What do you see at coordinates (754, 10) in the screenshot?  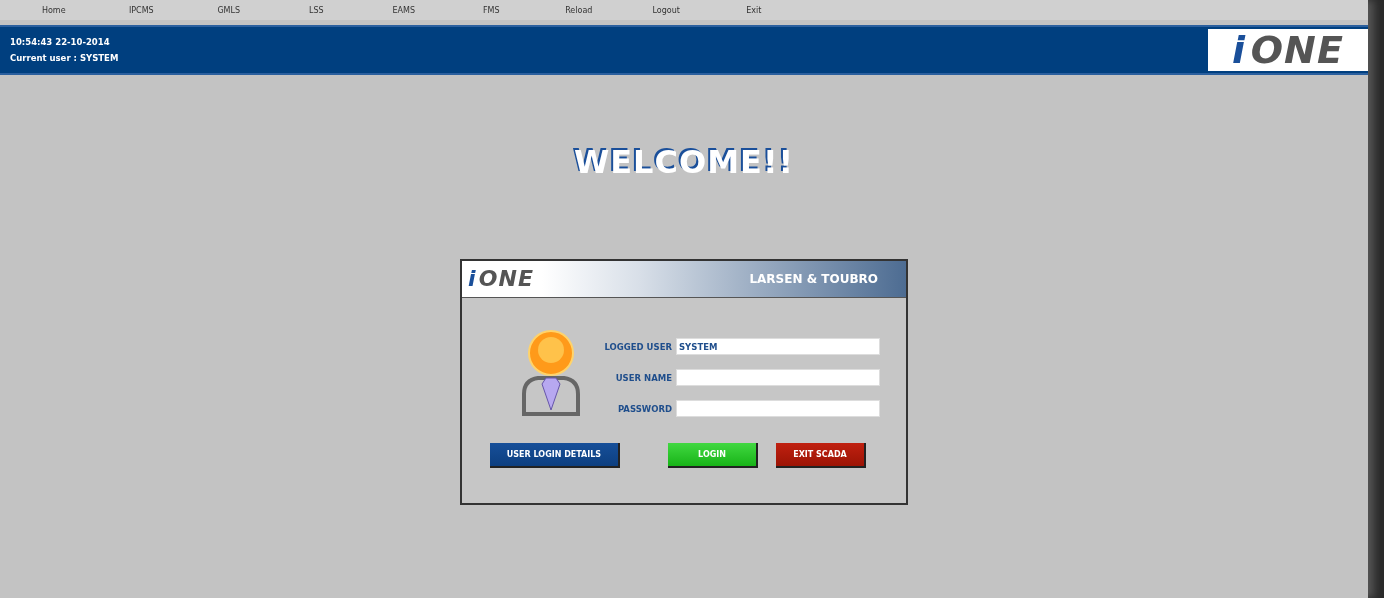 I see `menu-item: Exit` at bounding box center [754, 10].